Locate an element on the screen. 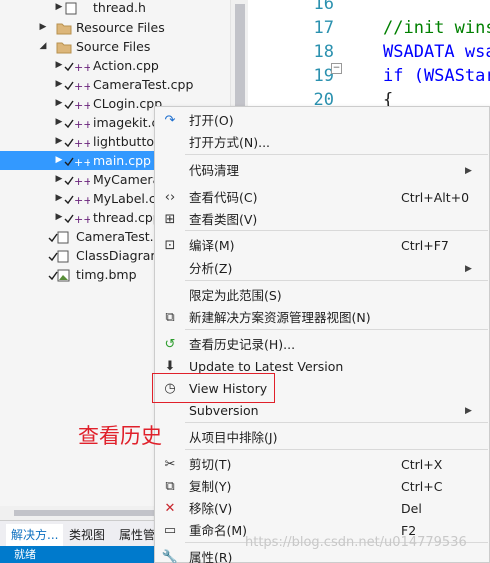 The height and width of the screenshot is (563, 490). remove-icon: ✕ is located at coordinates (170, 508).